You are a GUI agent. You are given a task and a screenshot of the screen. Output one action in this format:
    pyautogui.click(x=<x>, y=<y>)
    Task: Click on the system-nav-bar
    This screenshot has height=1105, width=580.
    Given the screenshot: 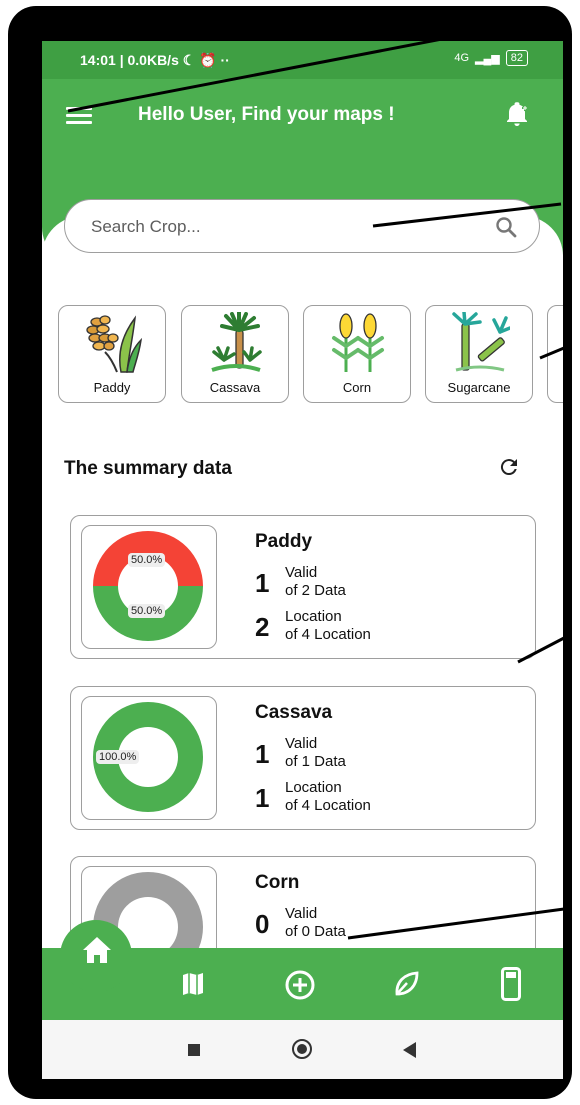 What is the action you would take?
    pyautogui.click(x=302, y=1049)
    